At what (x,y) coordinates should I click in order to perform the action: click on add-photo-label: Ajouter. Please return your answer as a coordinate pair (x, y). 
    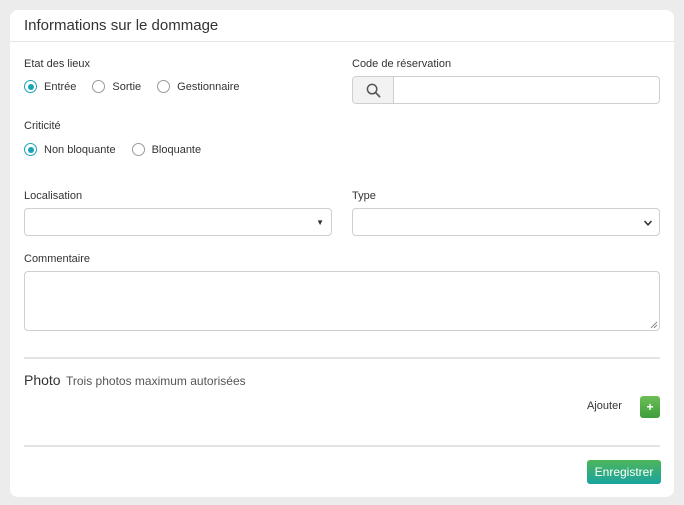
    Looking at the image, I should click on (604, 406).